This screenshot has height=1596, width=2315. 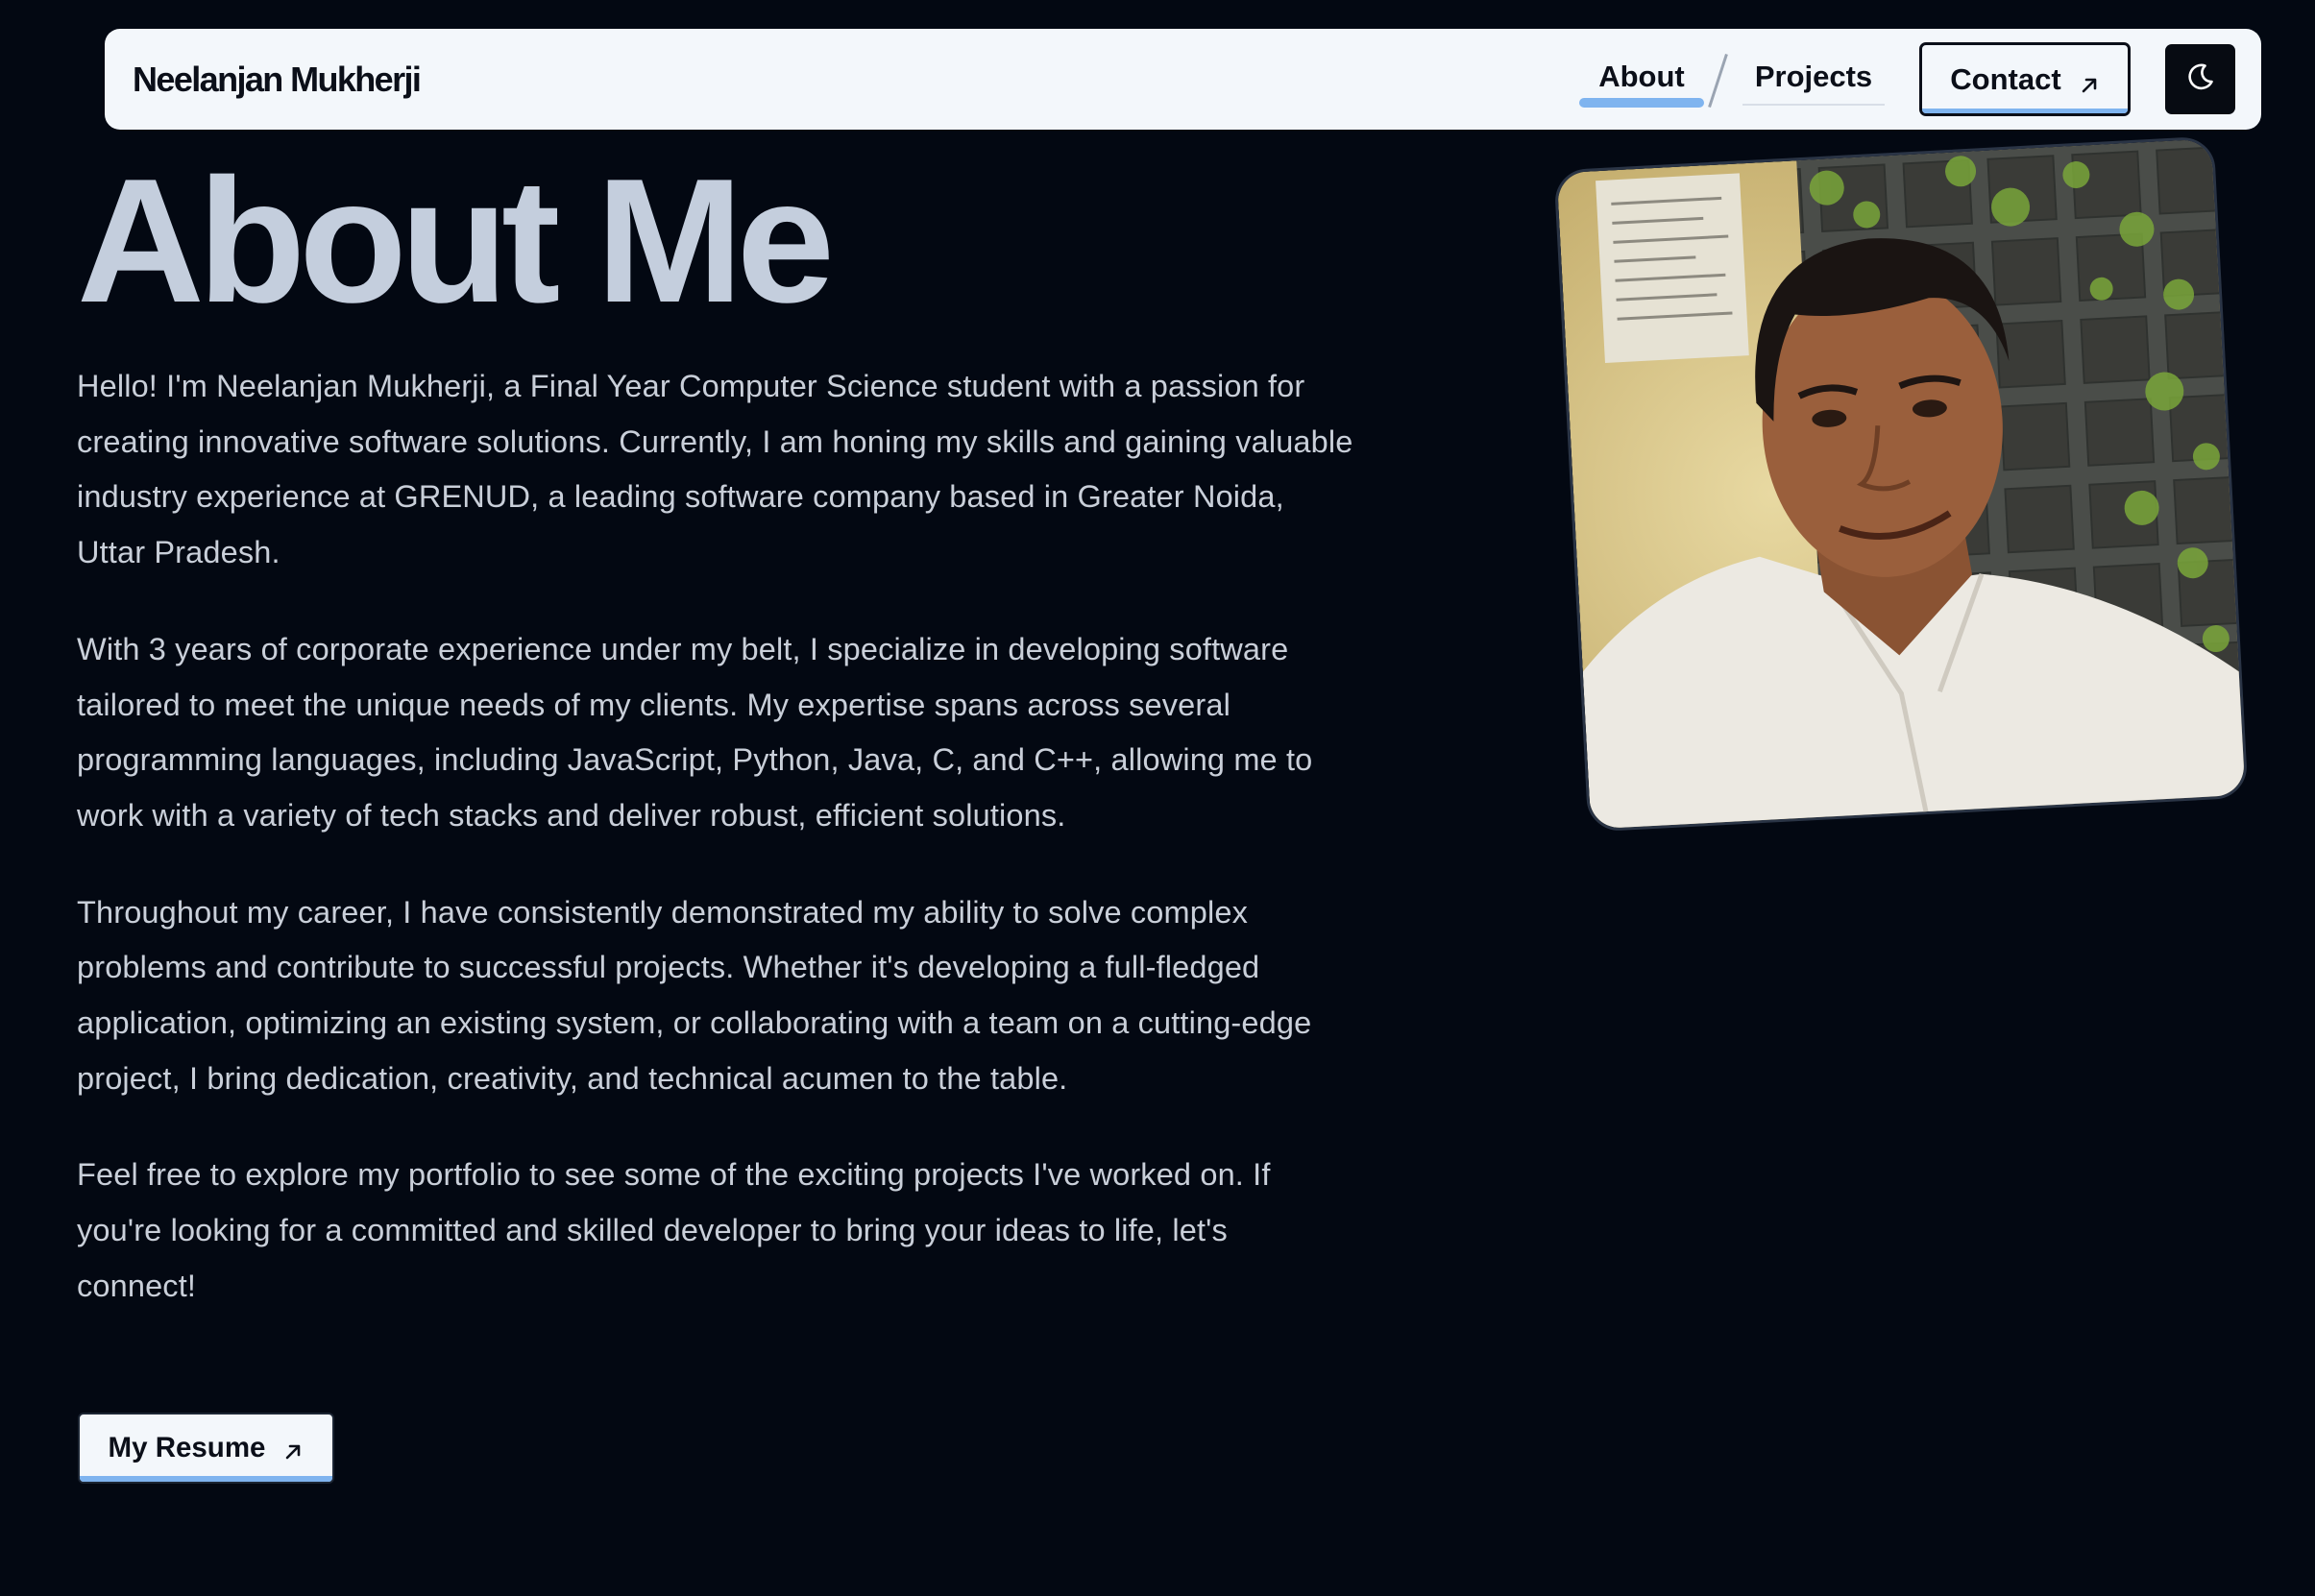 I want to click on site-brand: Neelanjan Mukherji, so click(x=277, y=79).